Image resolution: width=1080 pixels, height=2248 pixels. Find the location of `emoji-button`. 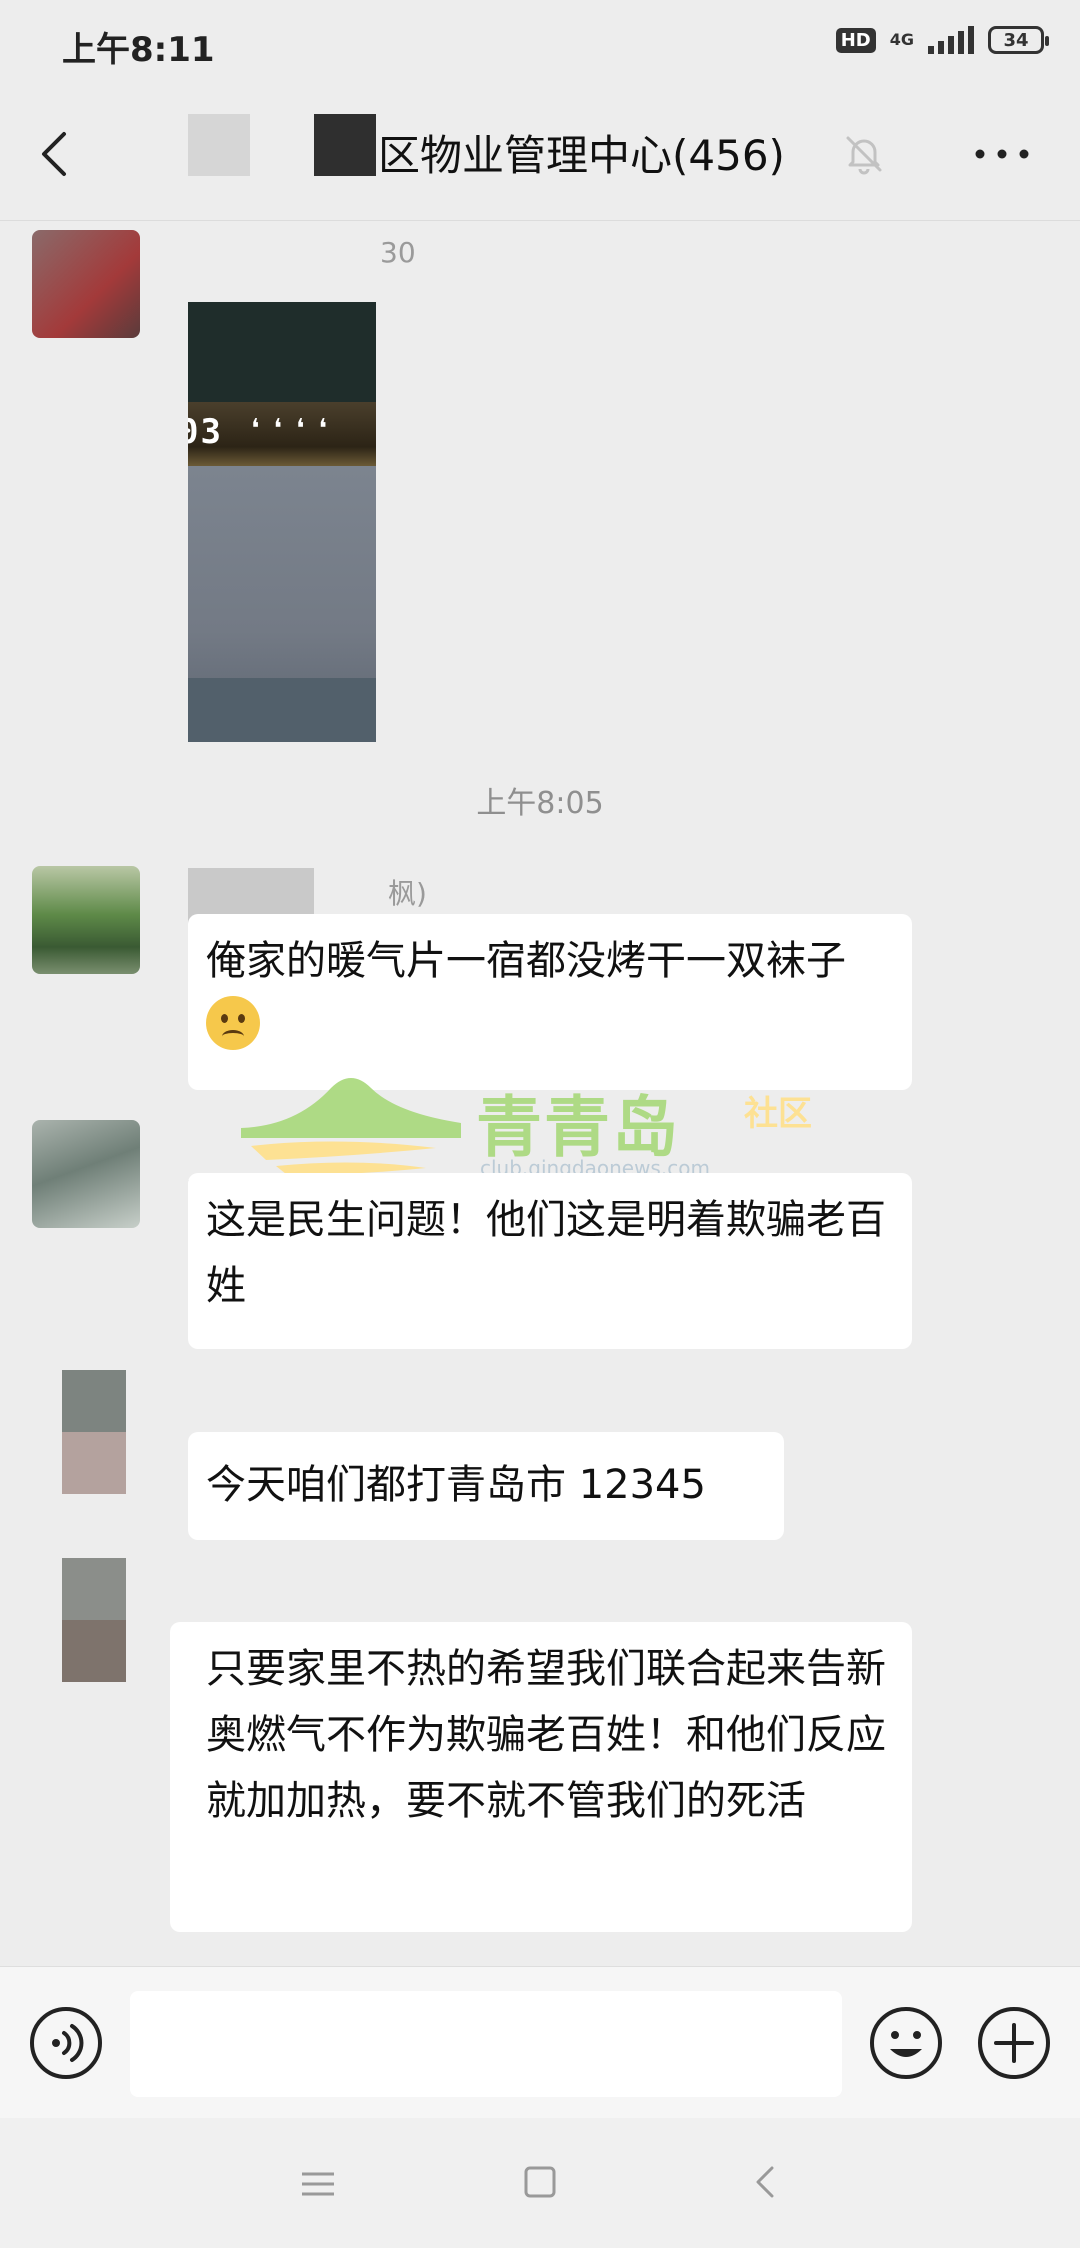

emoji-button is located at coordinates (906, 2043).